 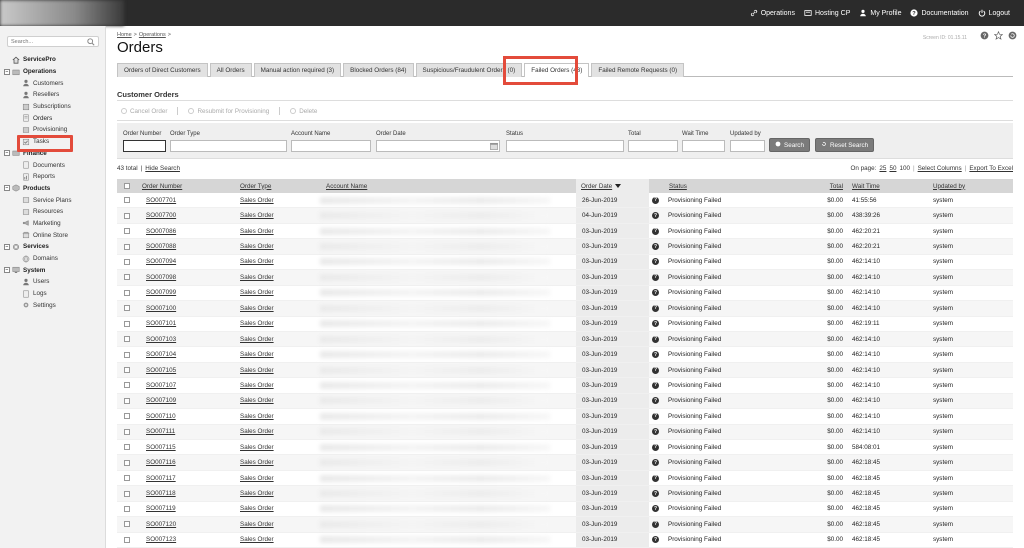 What do you see at coordinates (55, 118) in the screenshot?
I see `sidebar-item-orders: Orders` at bounding box center [55, 118].